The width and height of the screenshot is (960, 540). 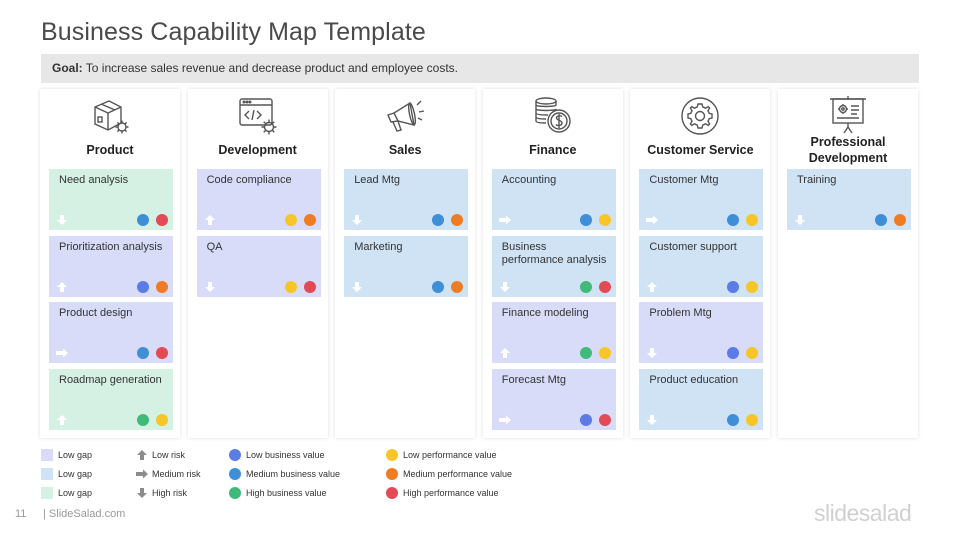 I want to click on column-professional-development: Professional Development Training, so click(x=848, y=263).